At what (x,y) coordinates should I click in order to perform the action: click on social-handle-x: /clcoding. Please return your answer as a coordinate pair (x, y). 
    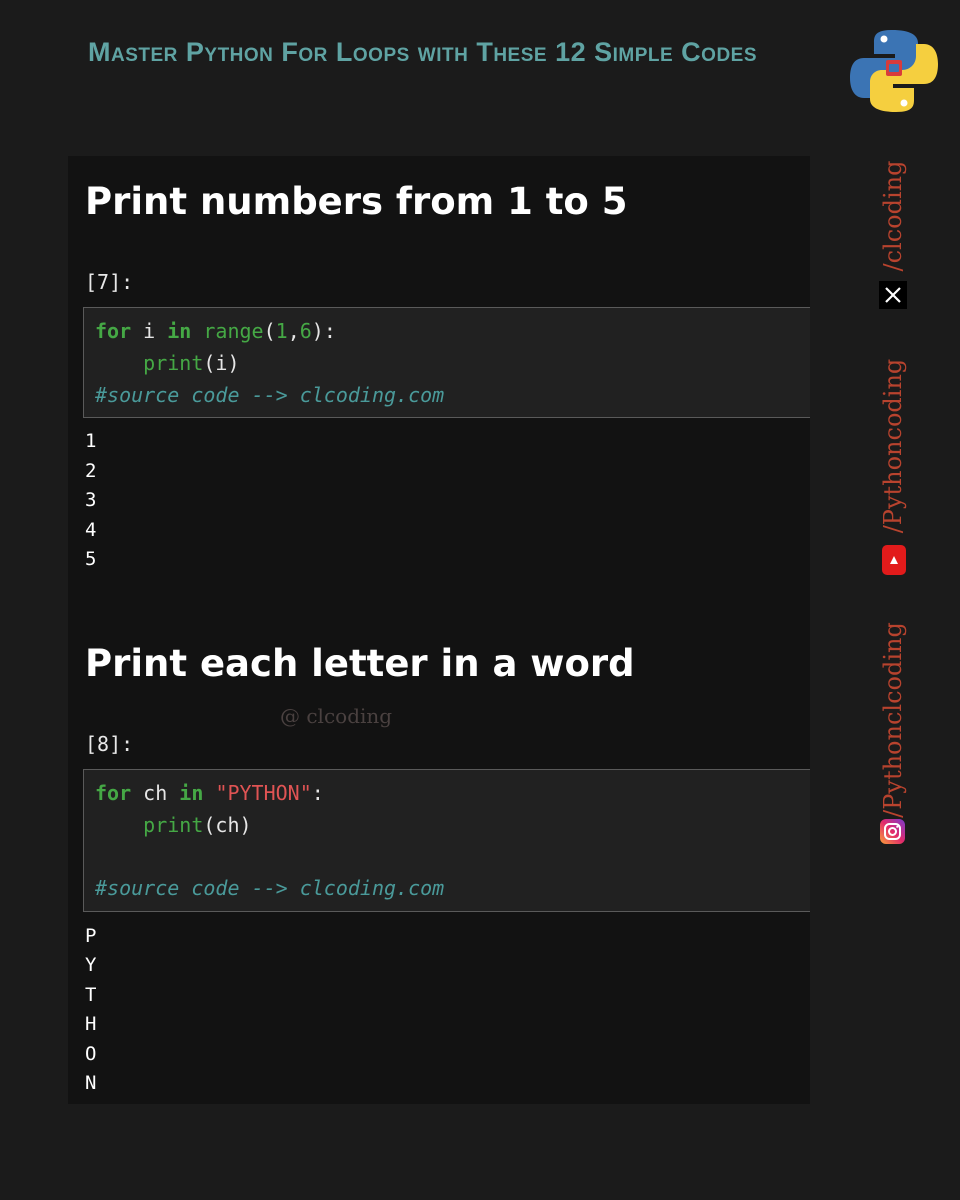
    Looking at the image, I should click on (893, 216).